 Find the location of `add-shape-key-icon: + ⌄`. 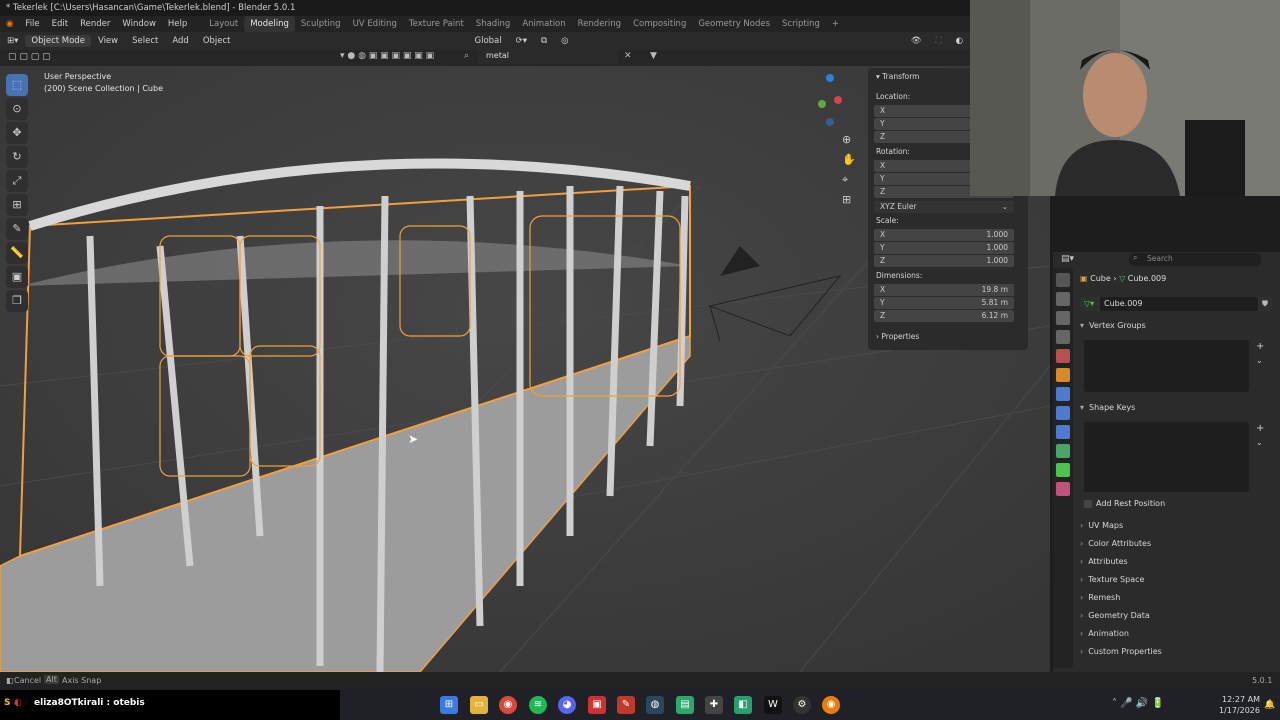

add-shape-key-icon: + ⌄ is located at coordinates (1260, 436).